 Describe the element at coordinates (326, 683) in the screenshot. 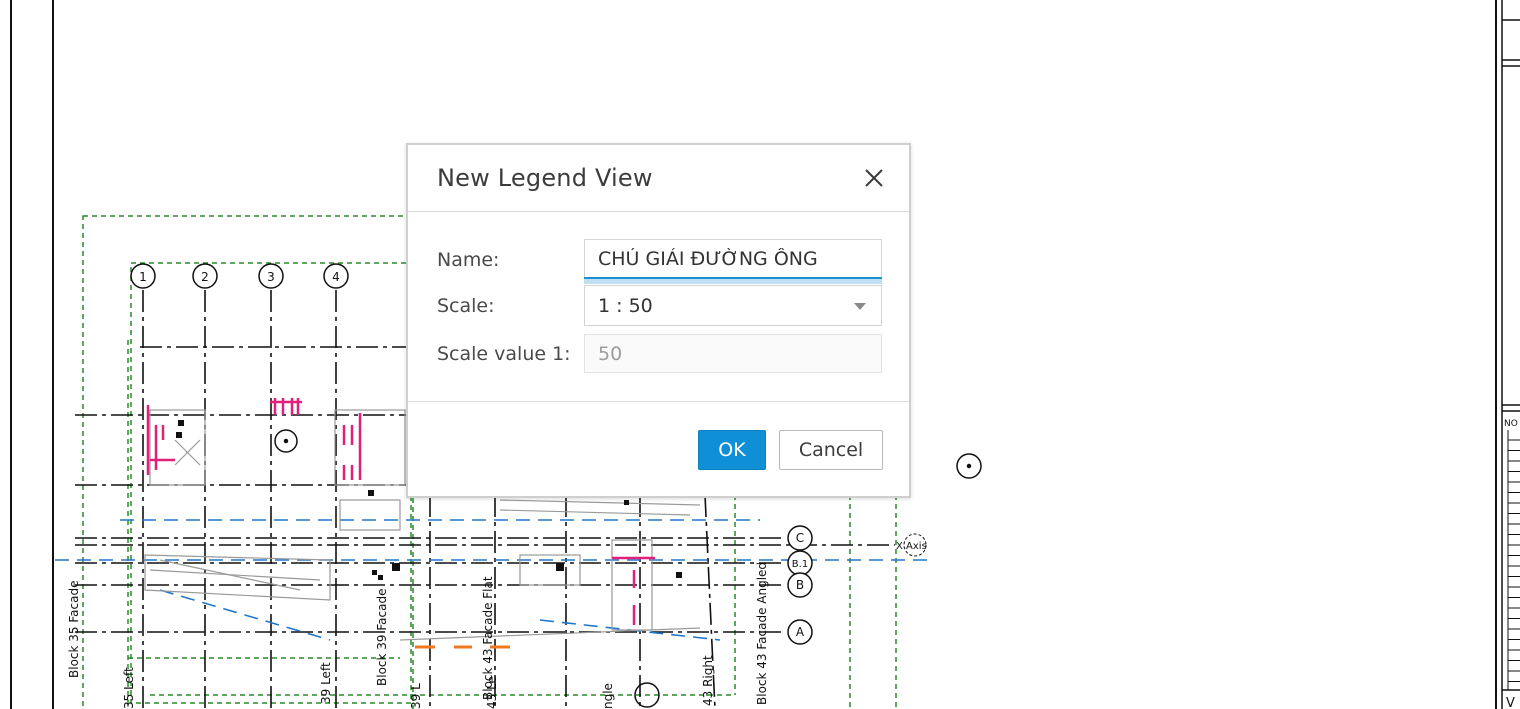

I see `view-label: 39 Left` at that location.